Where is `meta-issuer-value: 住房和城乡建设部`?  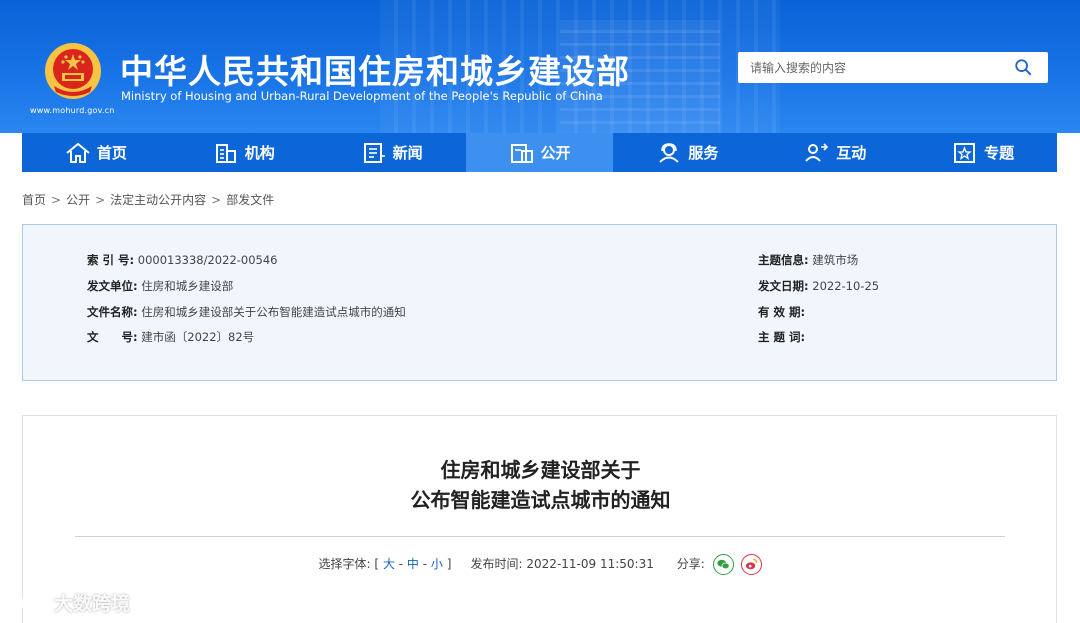
meta-issuer-value: 住房和城乡建设部 is located at coordinates (187, 286).